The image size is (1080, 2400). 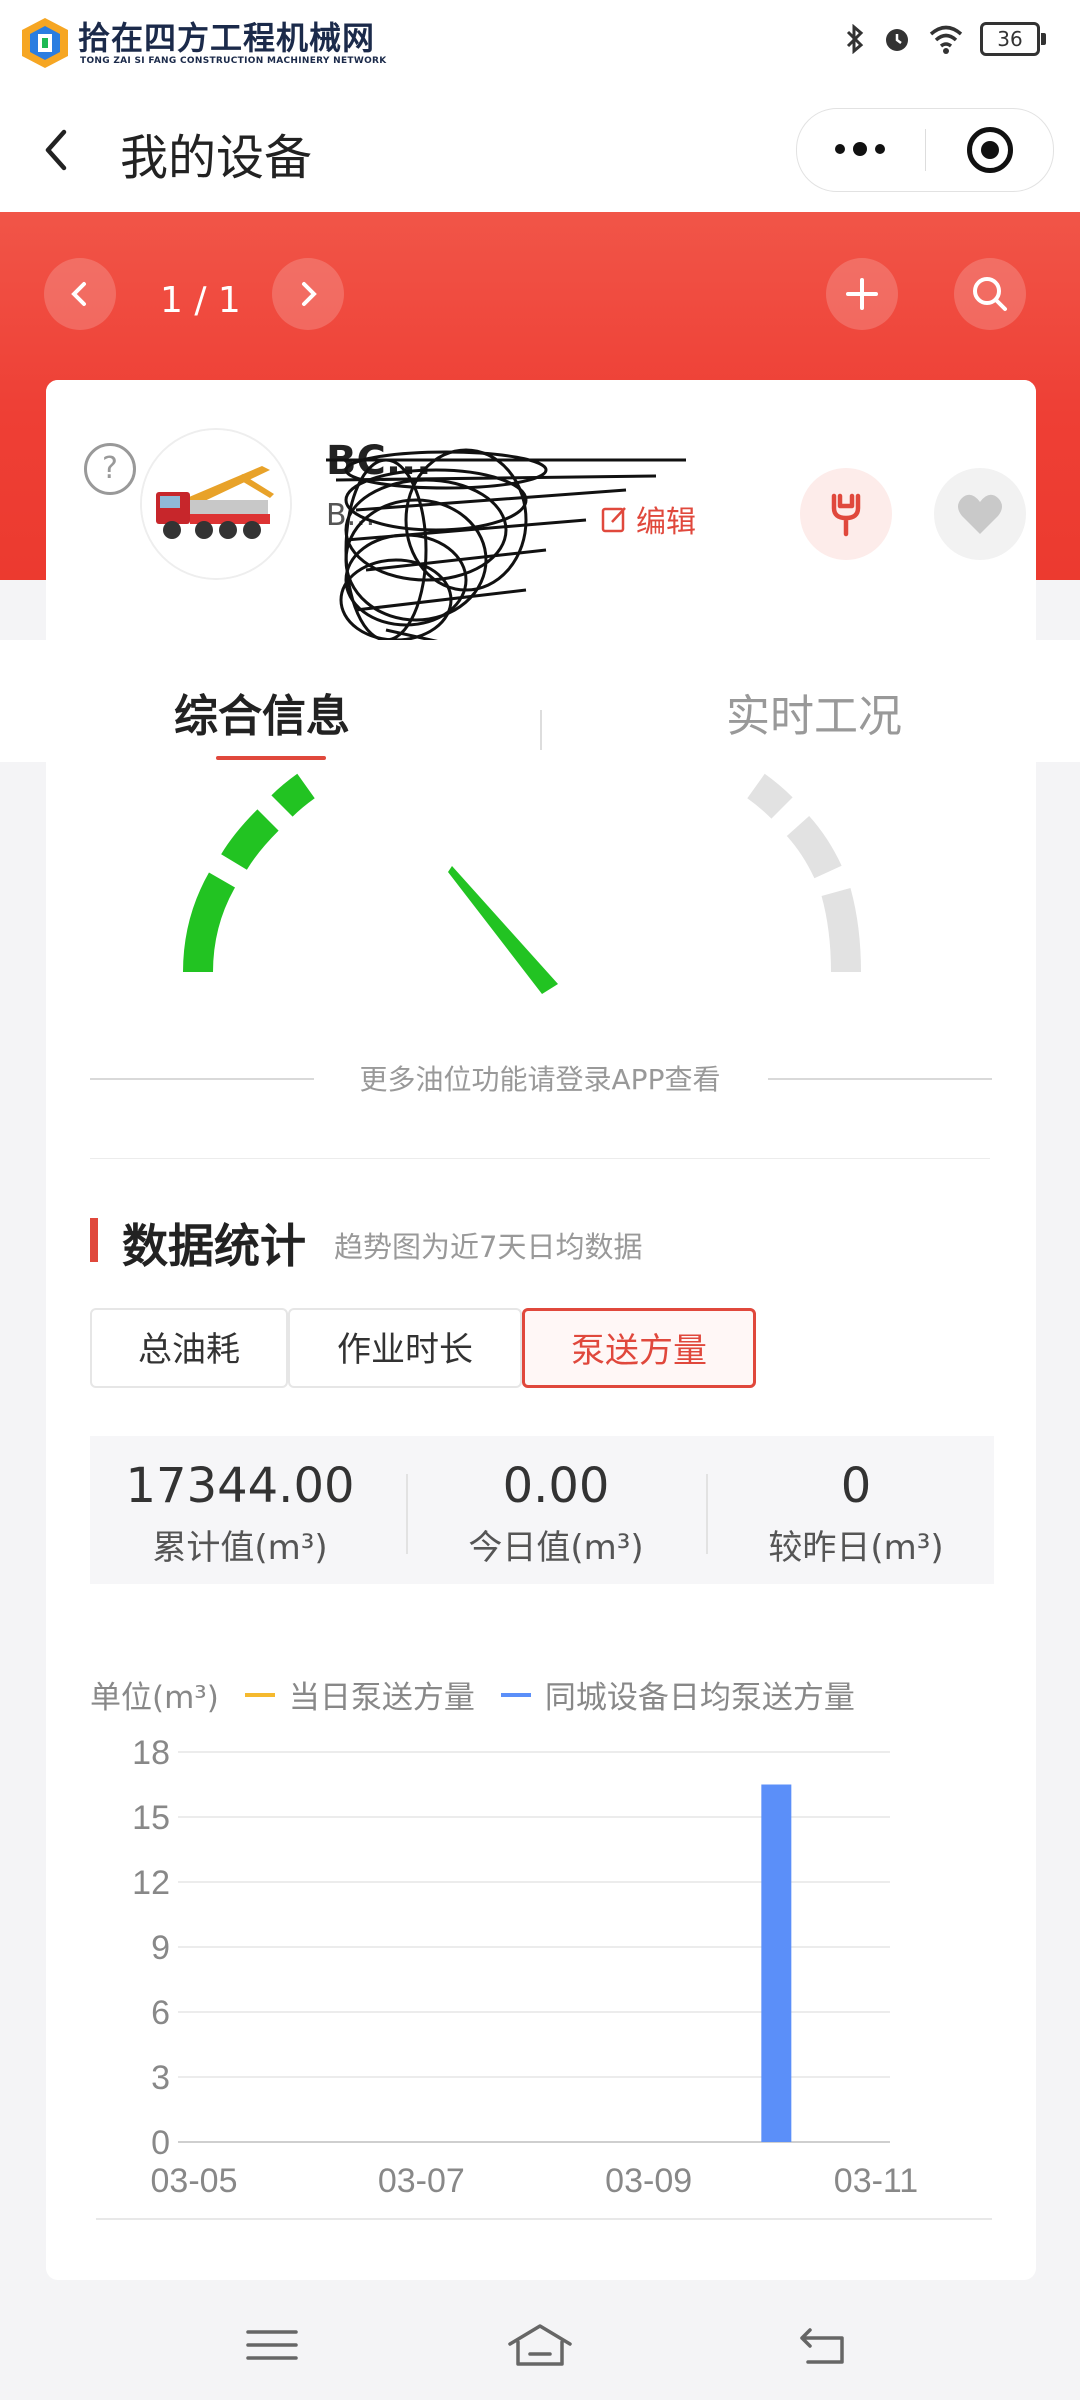 I want to click on watermark-title: 拾在四方工程机械网, so click(x=227, y=38).